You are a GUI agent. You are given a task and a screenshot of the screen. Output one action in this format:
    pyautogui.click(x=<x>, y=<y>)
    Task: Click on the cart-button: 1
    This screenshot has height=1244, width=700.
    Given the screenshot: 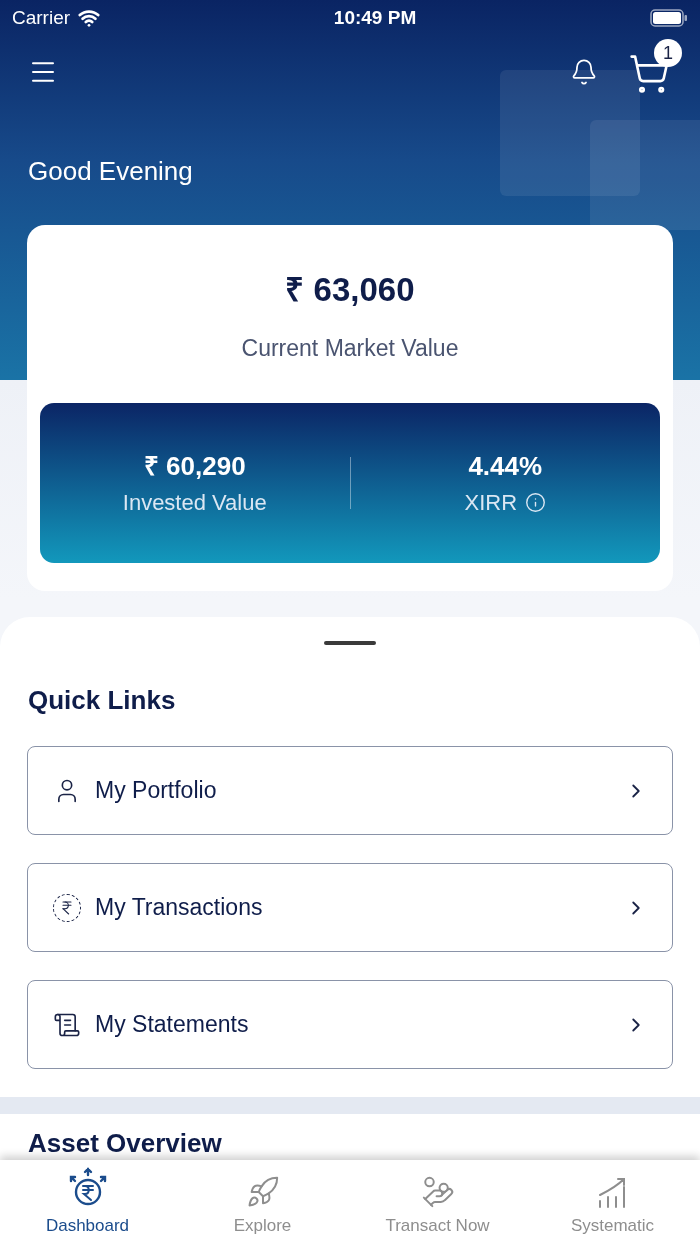 What is the action you would take?
    pyautogui.click(x=655, y=67)
    